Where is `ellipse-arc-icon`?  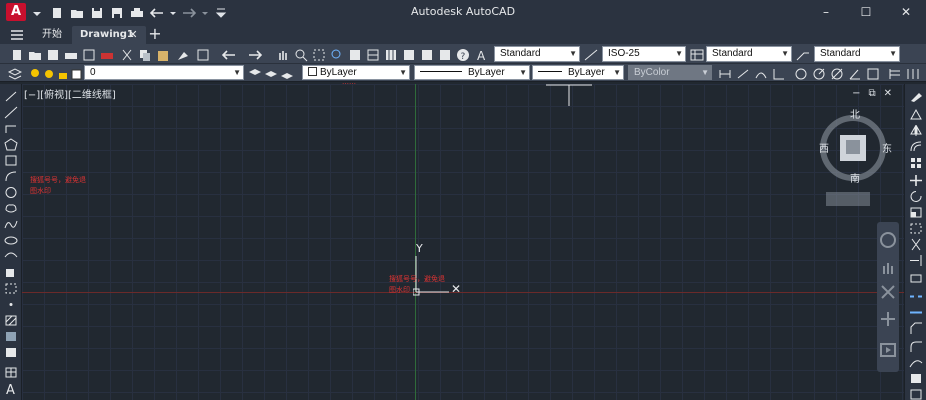 ellipse-arc-icon is located at coordinates (11, 254).